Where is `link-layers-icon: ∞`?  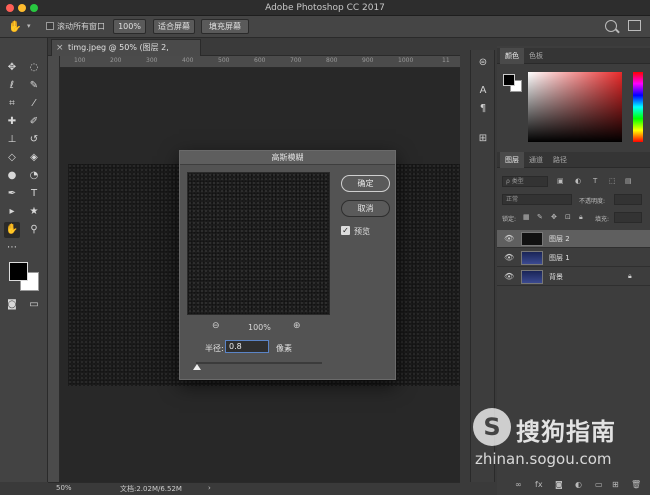
link-layers-icon: ∞ is located at coordinates (518, 484).